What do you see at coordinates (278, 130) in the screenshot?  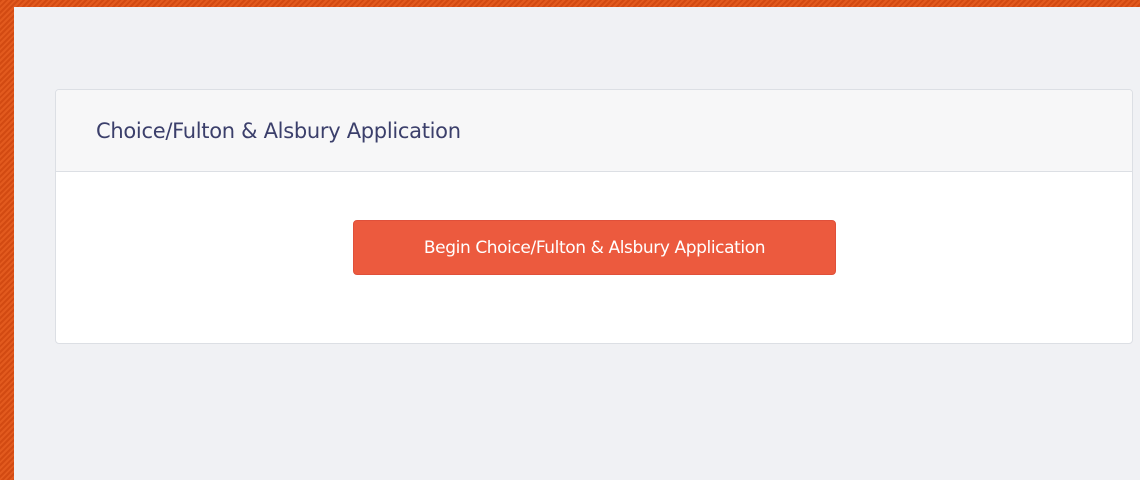 I see `panel-title: Choice/Fulton & Alsbury Application` at bounding box center [278, 130].